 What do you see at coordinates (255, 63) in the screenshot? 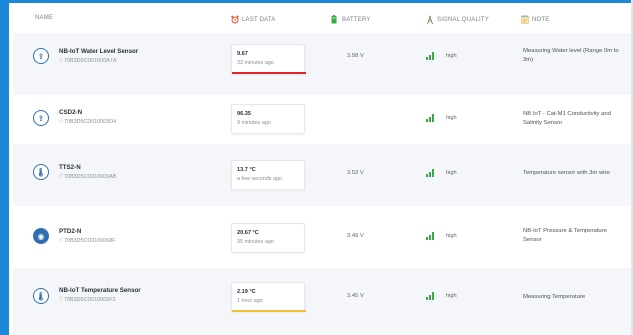
I see `last-data-time: 33 minutes ago` at bounding box center [255, 63].